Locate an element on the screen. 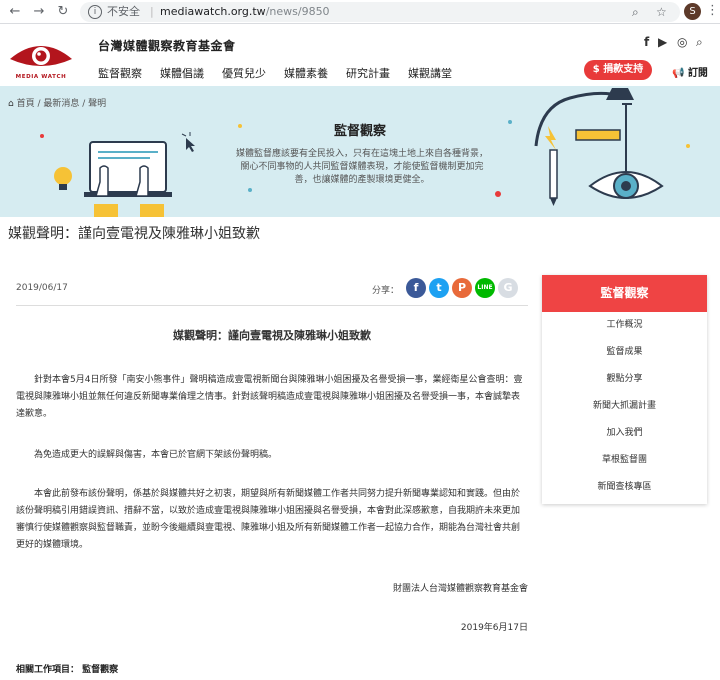 The width and height of the screenshot is (720, 680). url-text: mediawatch.org.tw/news/9850 is located at coordinates (245, 12).